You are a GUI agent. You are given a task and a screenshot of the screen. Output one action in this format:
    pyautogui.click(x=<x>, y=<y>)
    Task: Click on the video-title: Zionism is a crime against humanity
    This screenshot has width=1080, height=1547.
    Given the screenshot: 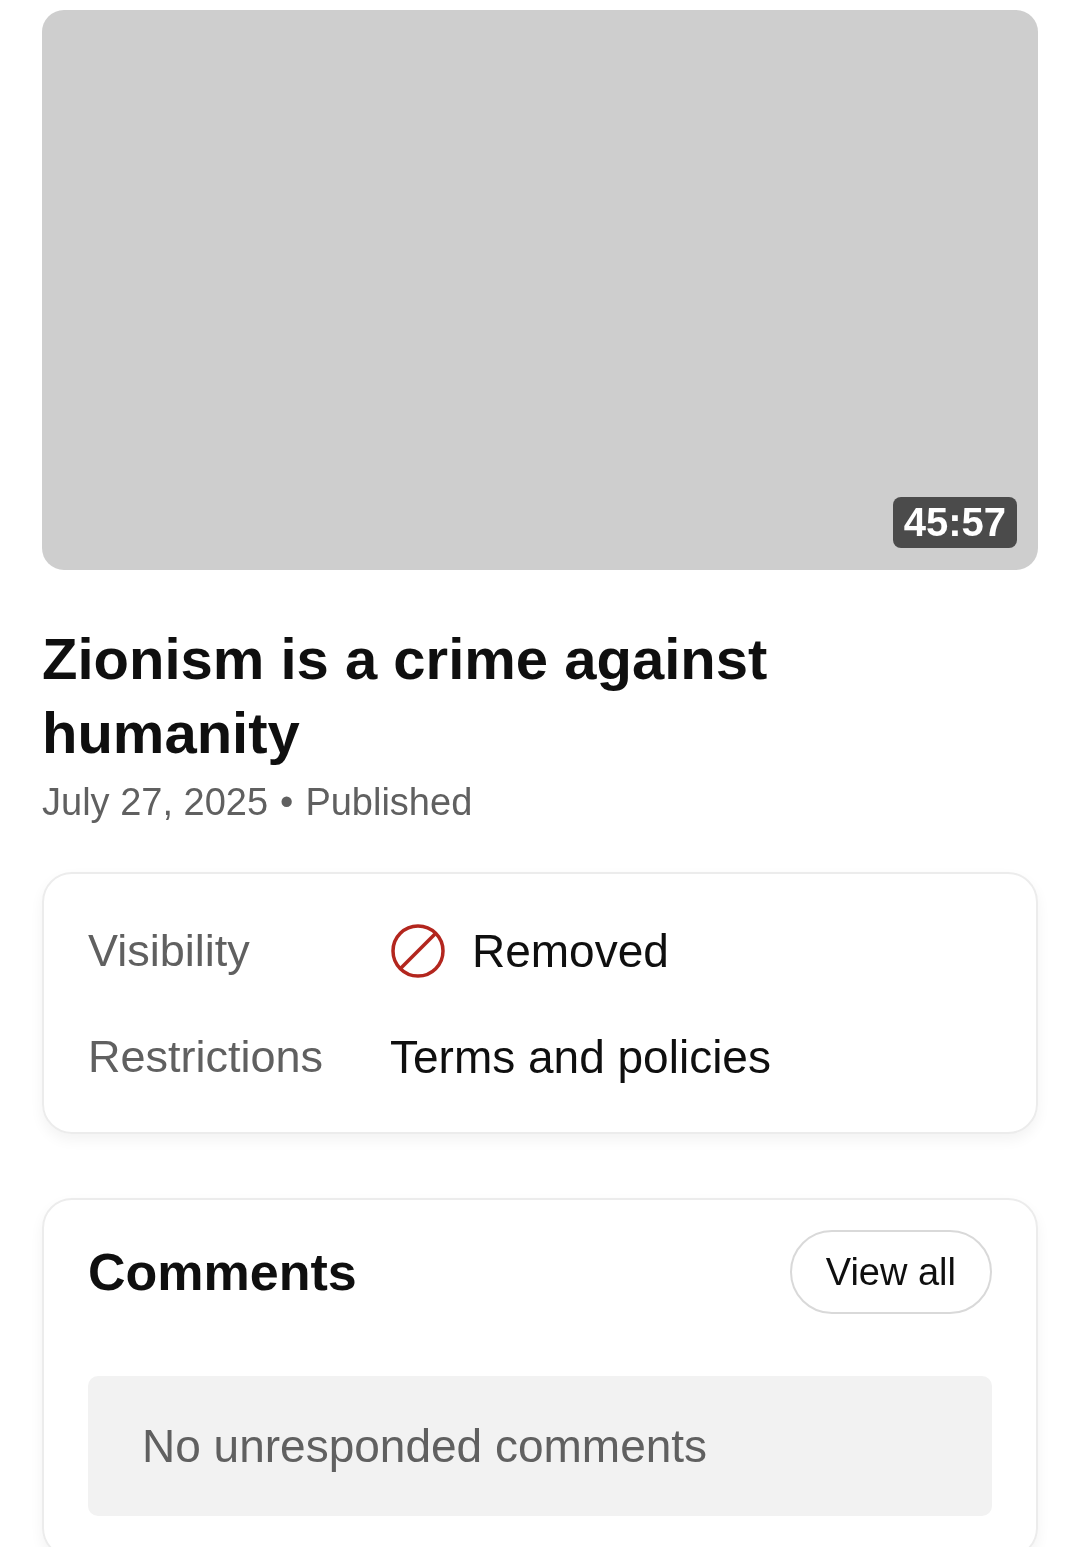 What is the action you would take?
    pyautogui.click(x=405, y=696)
    